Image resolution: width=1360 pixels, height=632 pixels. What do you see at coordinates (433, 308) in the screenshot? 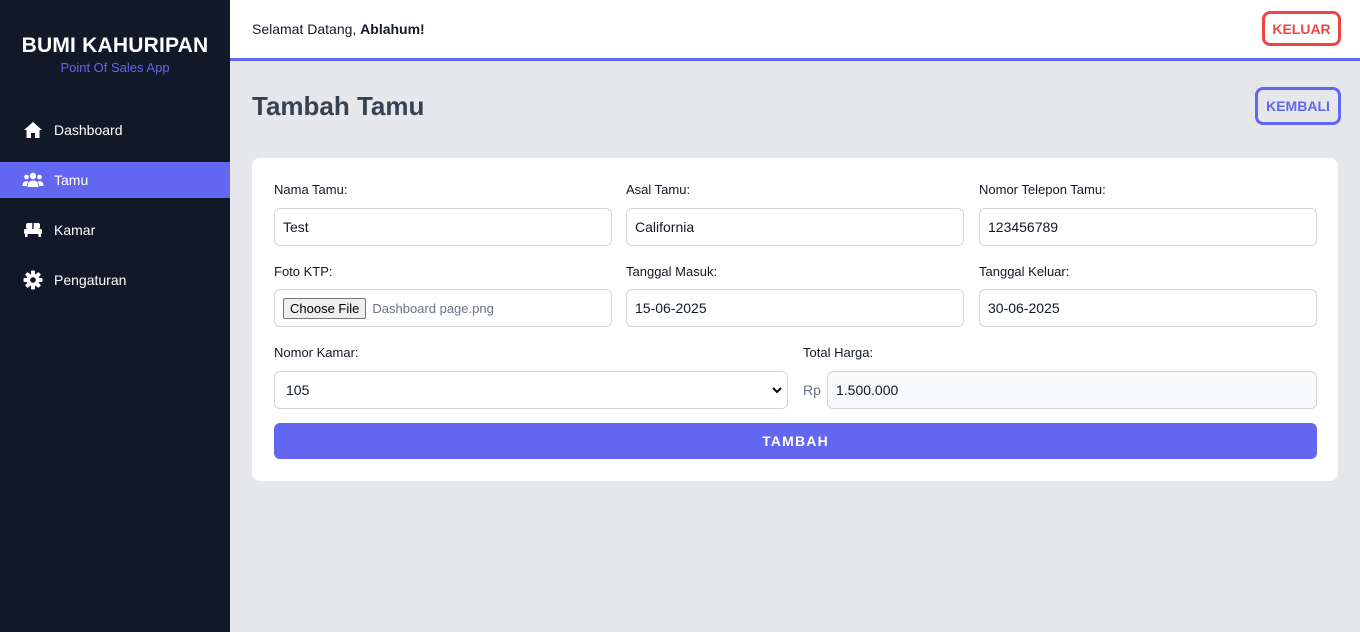
I see `chosen-file-name: Dashboard page.png` at bounding box center [433, 308].